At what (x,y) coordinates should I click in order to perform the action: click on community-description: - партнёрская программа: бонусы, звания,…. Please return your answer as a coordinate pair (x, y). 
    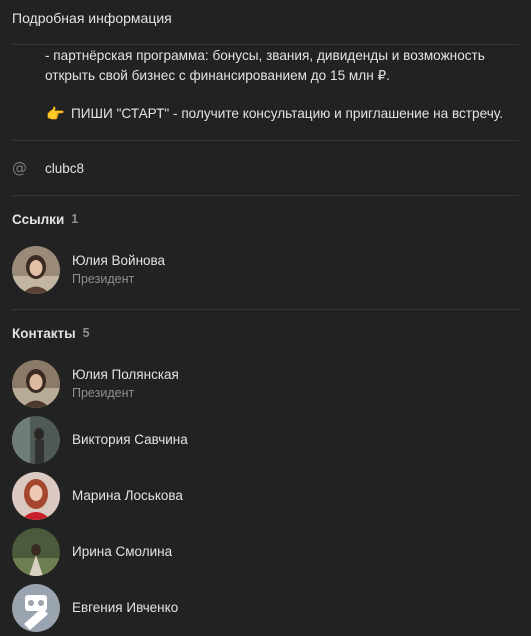
    Looking at the image, I should click on (265, 85).